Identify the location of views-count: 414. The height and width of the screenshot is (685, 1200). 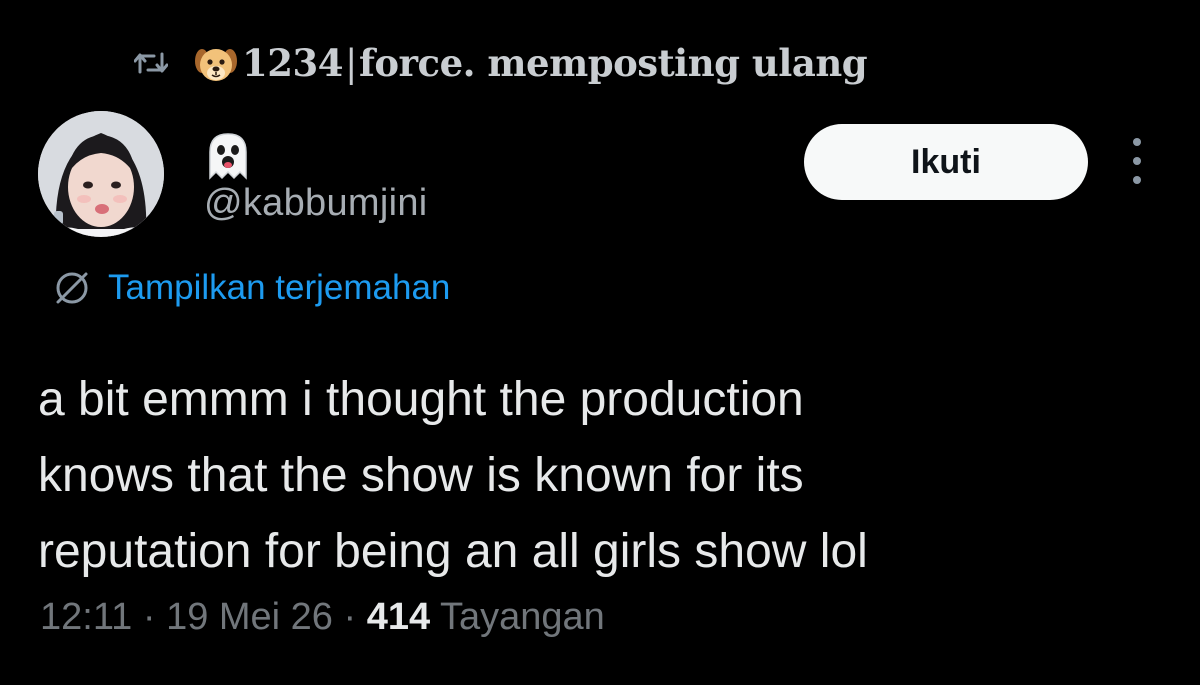
(398, 617).